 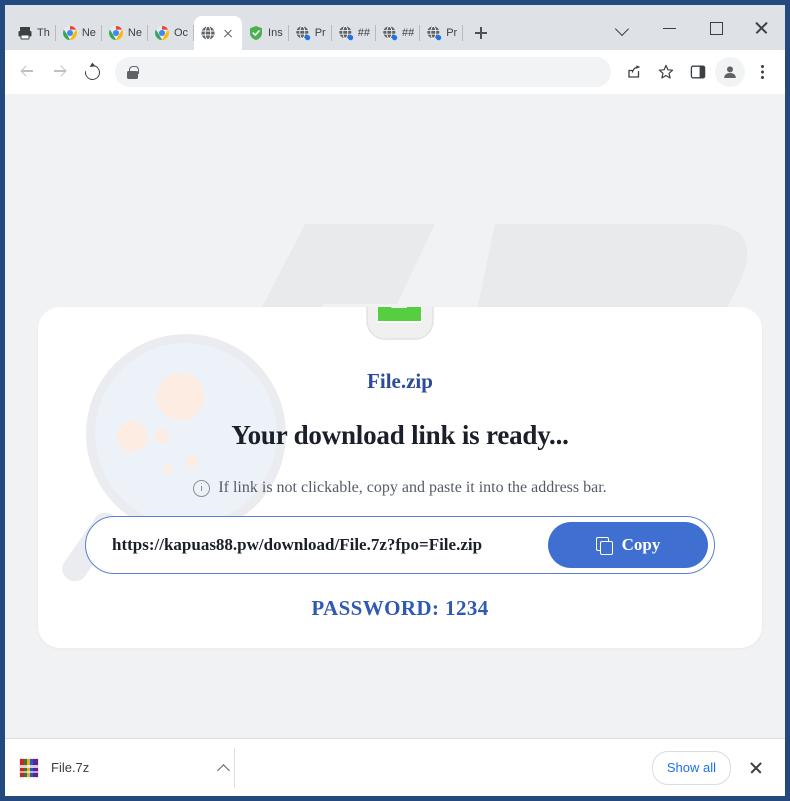 I want to click on tab-7-label: ##, so click(x=363, y=33).